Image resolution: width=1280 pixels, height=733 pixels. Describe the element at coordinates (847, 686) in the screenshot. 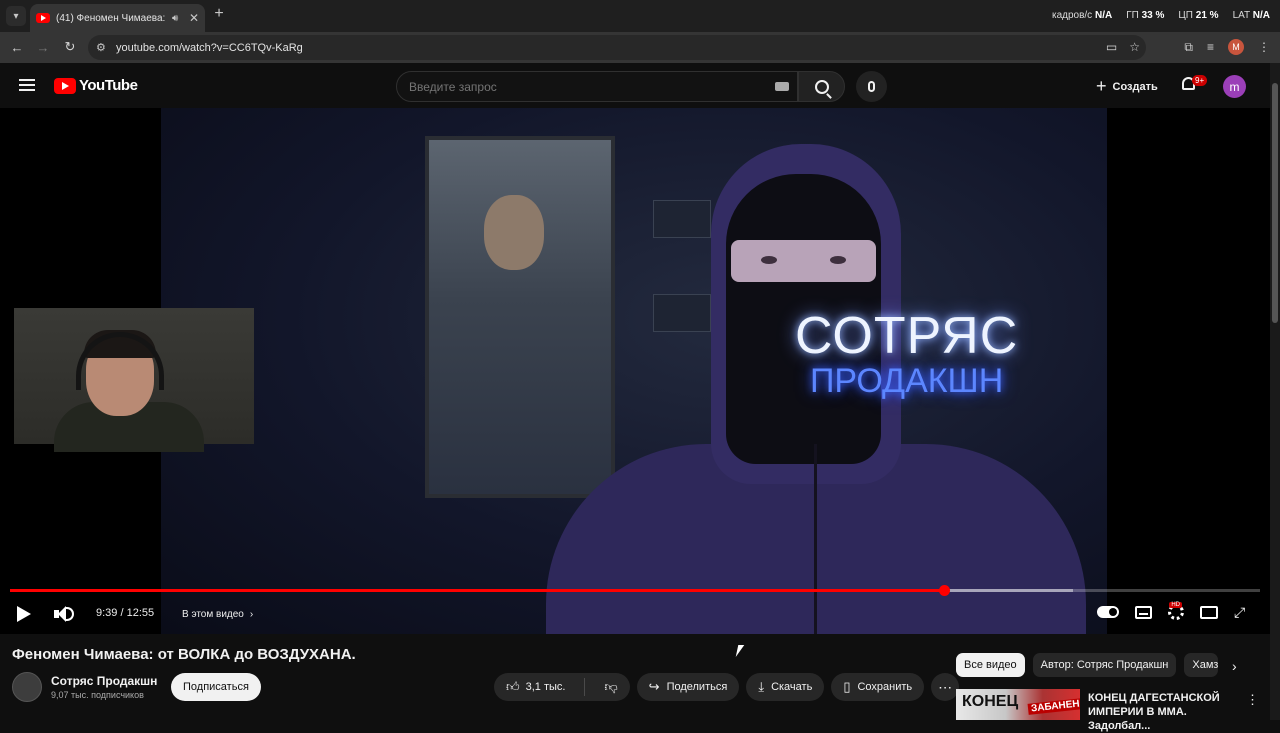

I see `bookmark-icon: ▯` at that location.